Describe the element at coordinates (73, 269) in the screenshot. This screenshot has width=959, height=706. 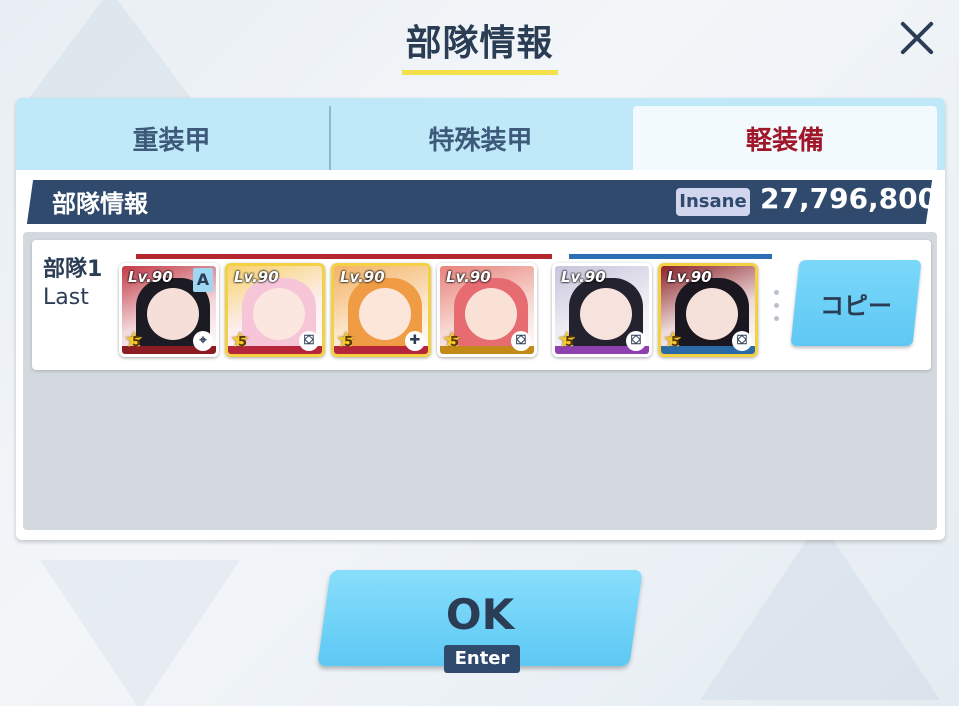
I see `squad-title: 部隊1` at that location.